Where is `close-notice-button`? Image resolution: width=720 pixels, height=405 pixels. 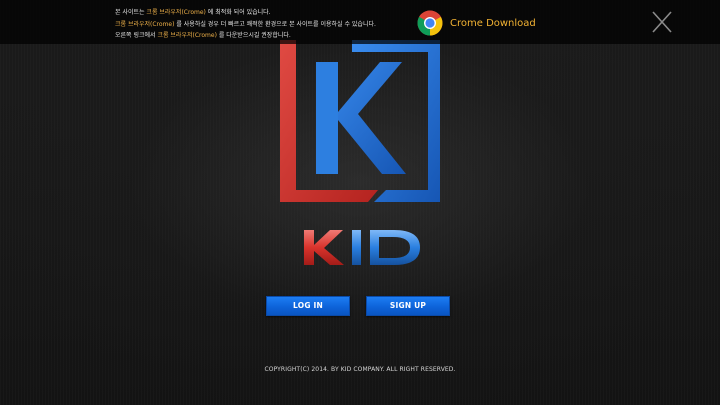
close-notice-button is located at coordinates (662, 22).